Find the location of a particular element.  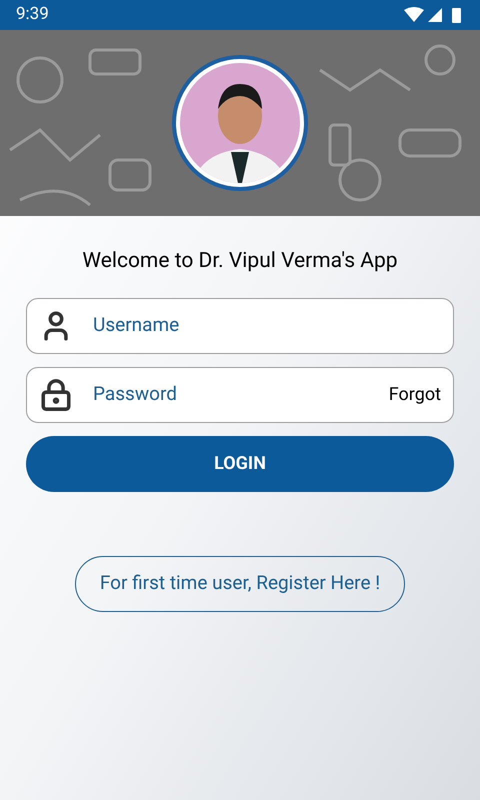

login-button: LOGIN is located at coordinates (240, 464).